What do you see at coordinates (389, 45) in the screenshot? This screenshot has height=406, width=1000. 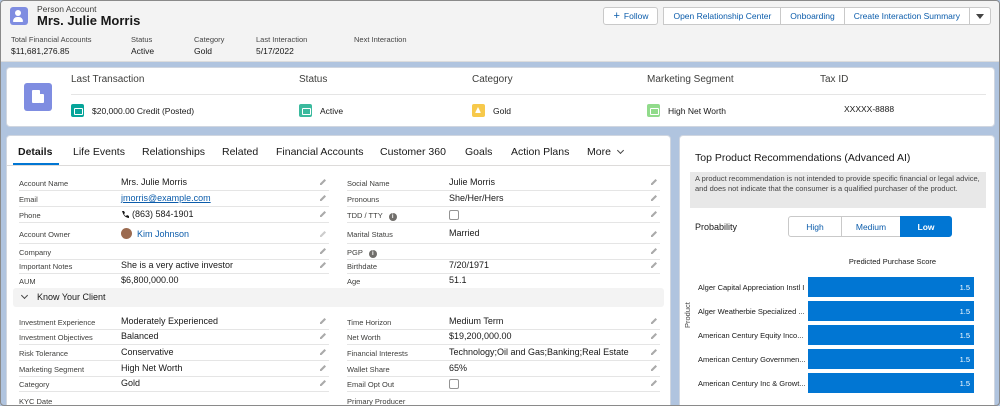 I see `header-field: Next Interaction` at bounding box center [389, 45].